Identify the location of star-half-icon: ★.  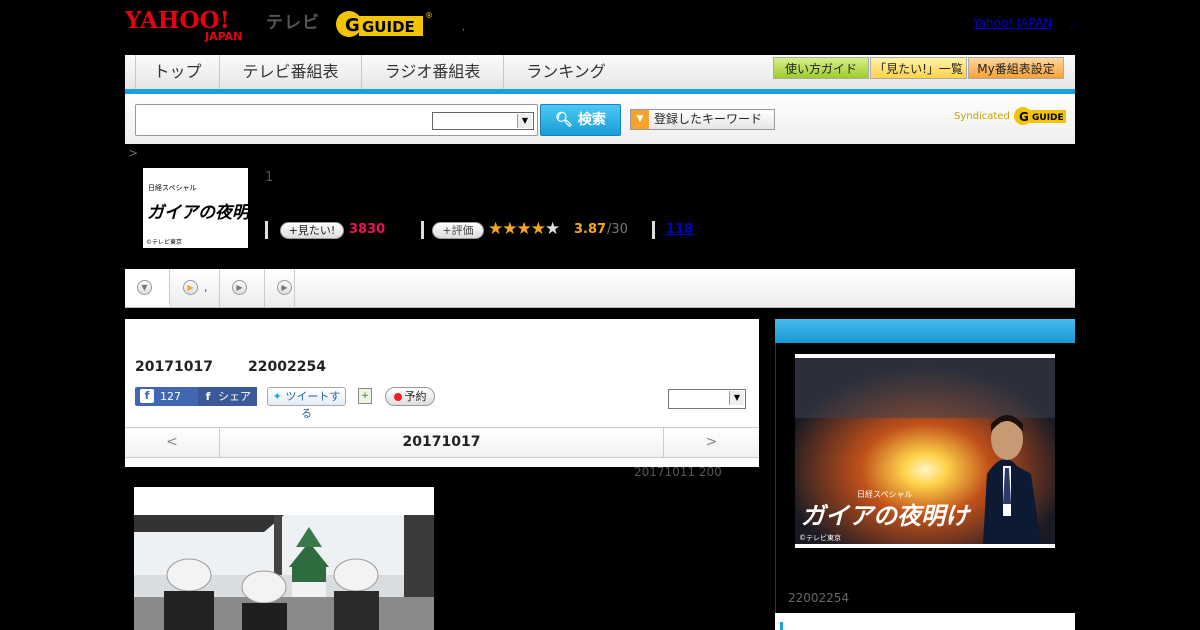
(538, 229).